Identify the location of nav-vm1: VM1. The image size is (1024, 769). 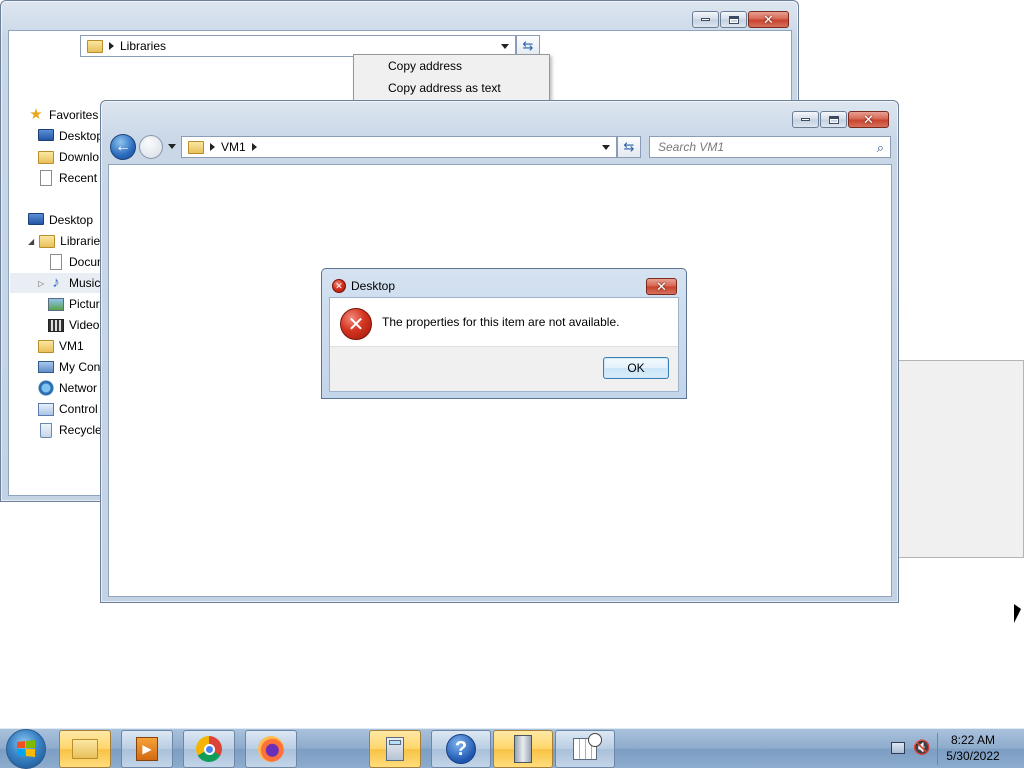
(61, 346).